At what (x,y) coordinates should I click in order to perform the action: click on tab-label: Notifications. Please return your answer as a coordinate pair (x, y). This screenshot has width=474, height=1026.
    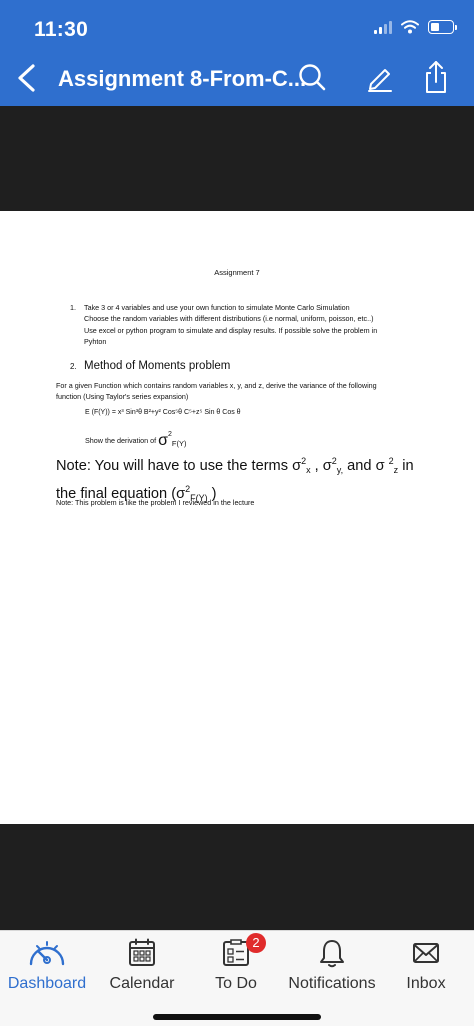
    Looking at the image, I should click on (332, 983).